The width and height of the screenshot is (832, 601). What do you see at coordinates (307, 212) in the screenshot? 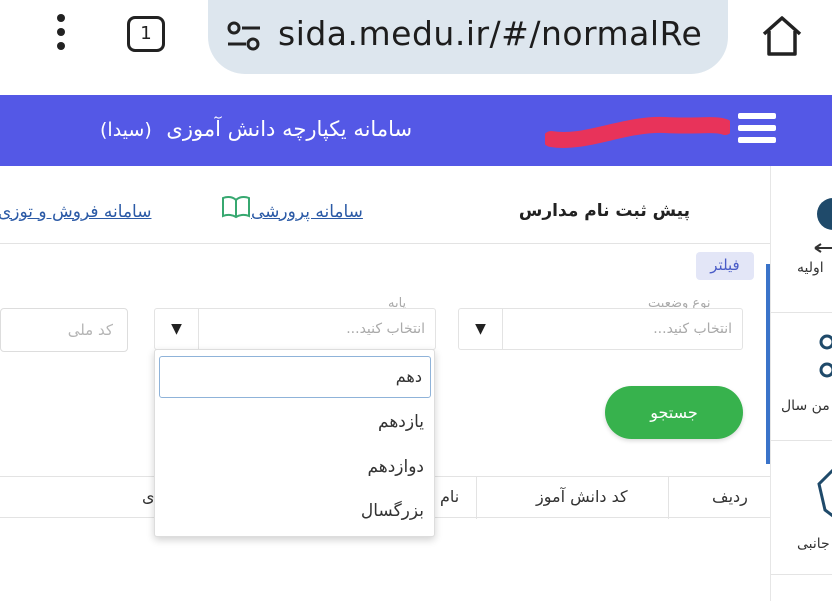
I see `upbringing-link: سامانه پرورشی` at bounding box center [307, 212].